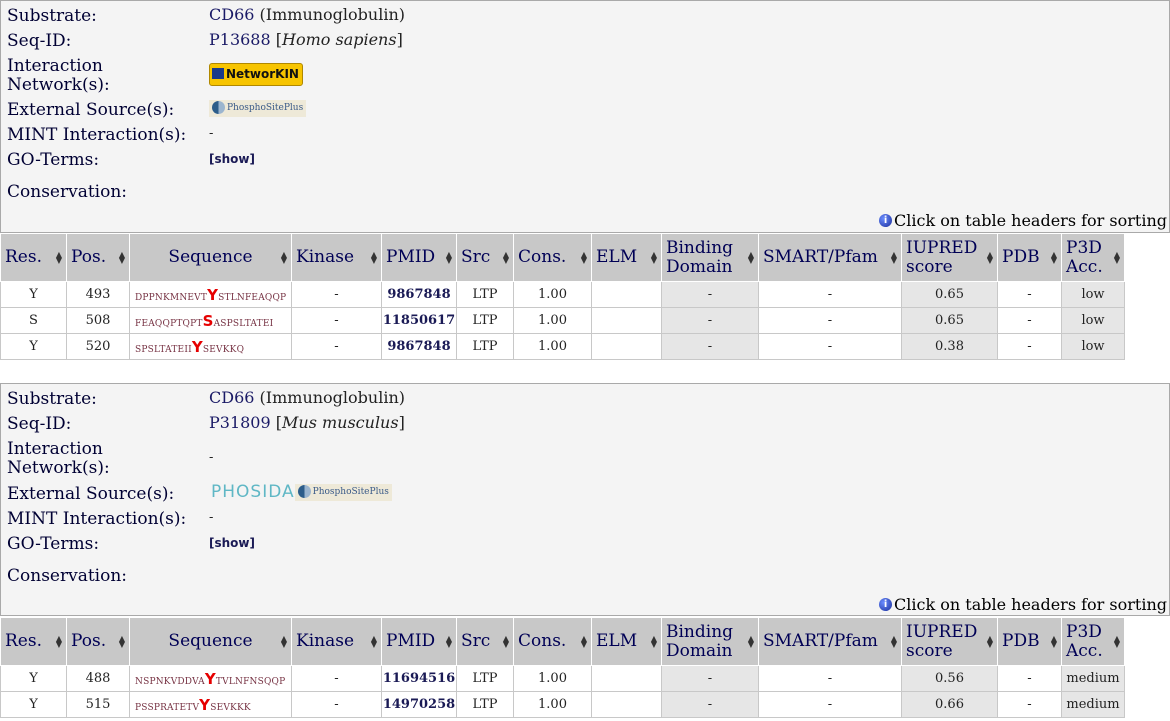 Image resolution: width=1170 pixels, height=721 pixels. What do you see at coordinates (419, 704) in the screenshot?
I see `pmid-link: 14970258` at bounding box center [419, 704].